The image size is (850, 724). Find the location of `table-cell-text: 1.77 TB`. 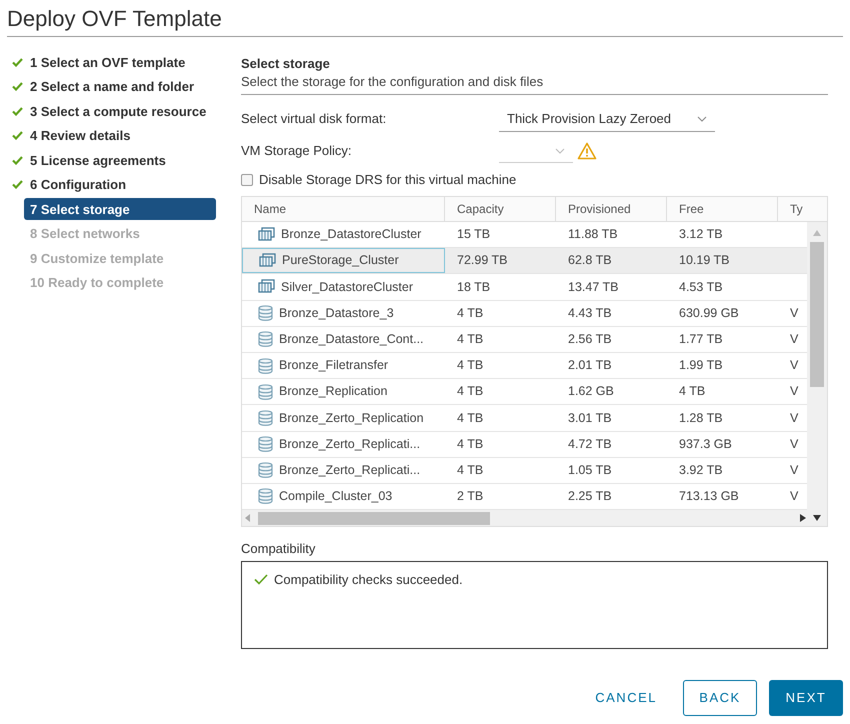

table-cell-text: 1.77 TB is located at coordinates (701, 339).